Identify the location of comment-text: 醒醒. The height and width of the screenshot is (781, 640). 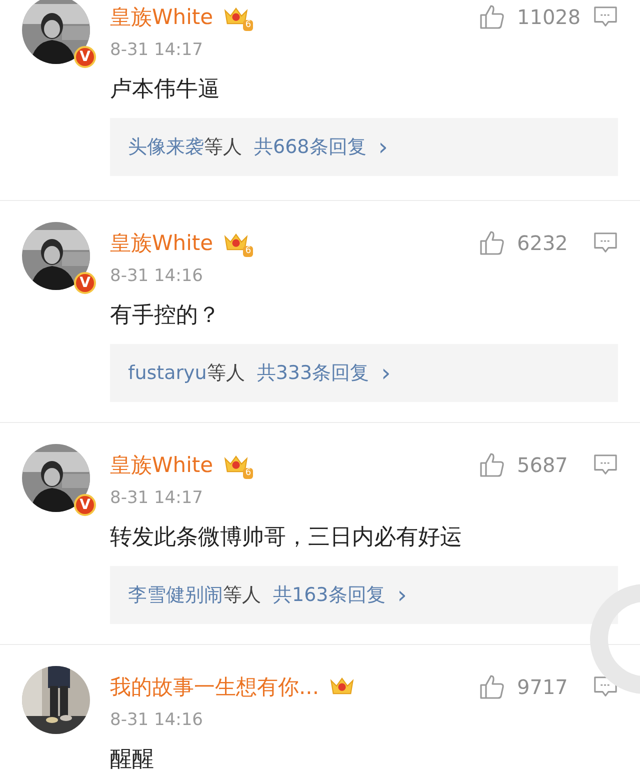
(132, 760).